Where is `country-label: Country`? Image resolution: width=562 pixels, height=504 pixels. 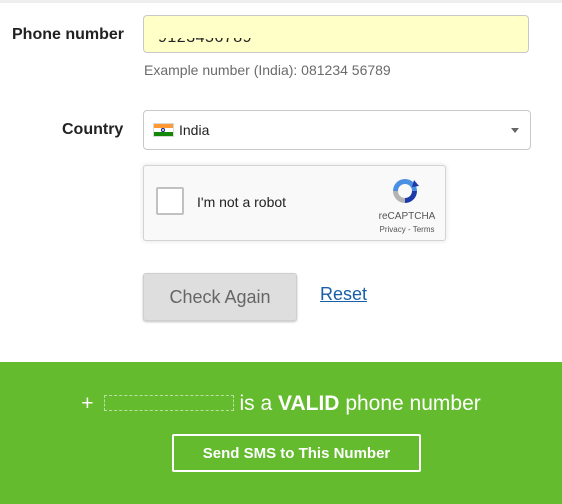 country-label: Country is located at coordinates (93, 129).